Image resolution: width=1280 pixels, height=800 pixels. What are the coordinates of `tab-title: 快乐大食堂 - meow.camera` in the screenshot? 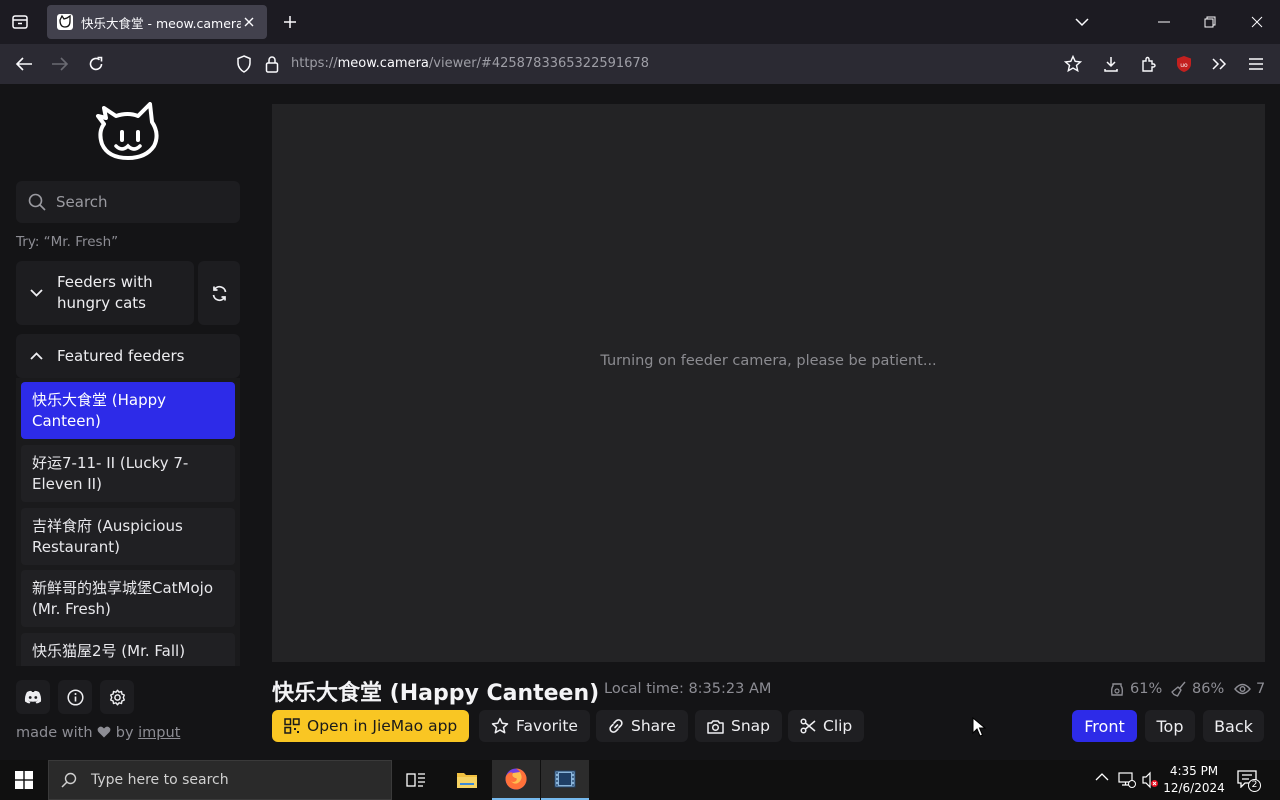 It's located at (161, 23).